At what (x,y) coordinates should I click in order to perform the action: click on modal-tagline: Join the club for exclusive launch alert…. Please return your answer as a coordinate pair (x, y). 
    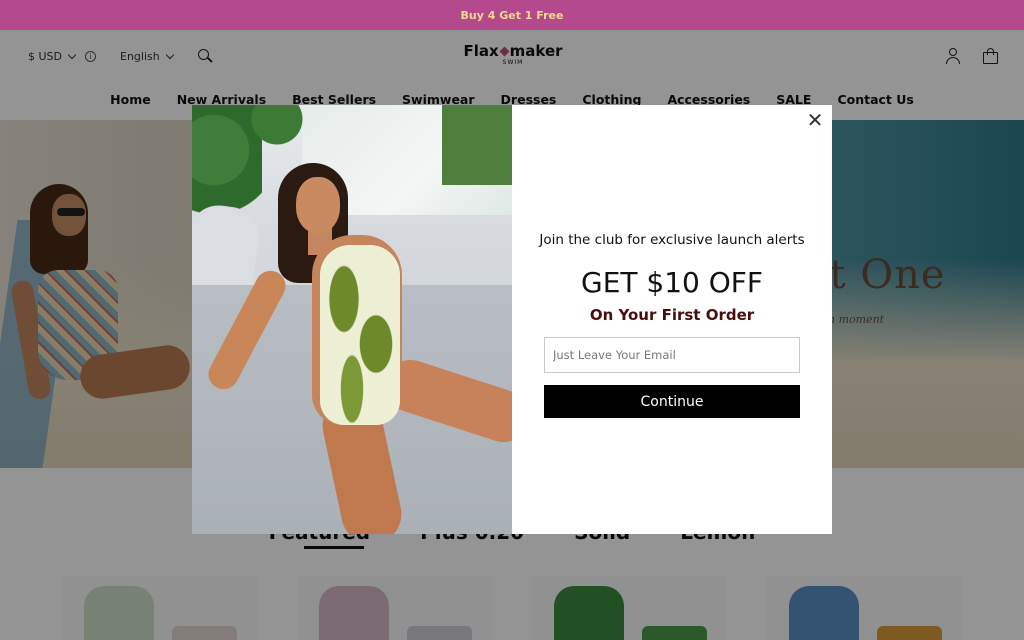
    Looking at the image, I should click on (672, 240).